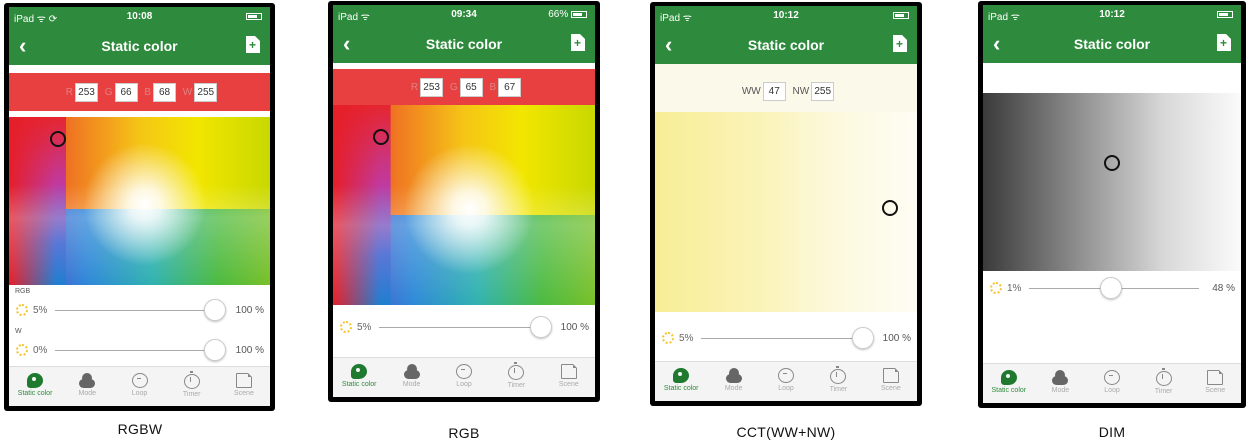 This screenshot has height=442, width=1250. What do you see at coordinates (23, 291) in the screenshot?
I see `rgb-slider-label: RGB` at bounding box center [23, 291].